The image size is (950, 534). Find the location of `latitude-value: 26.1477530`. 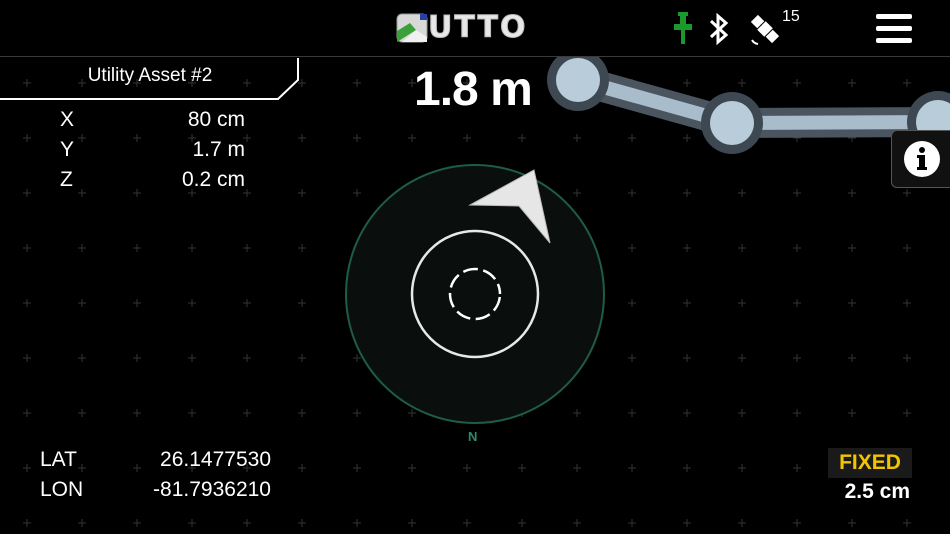

latitude-value: 26.1477530 is located at coordinates (215, 459).